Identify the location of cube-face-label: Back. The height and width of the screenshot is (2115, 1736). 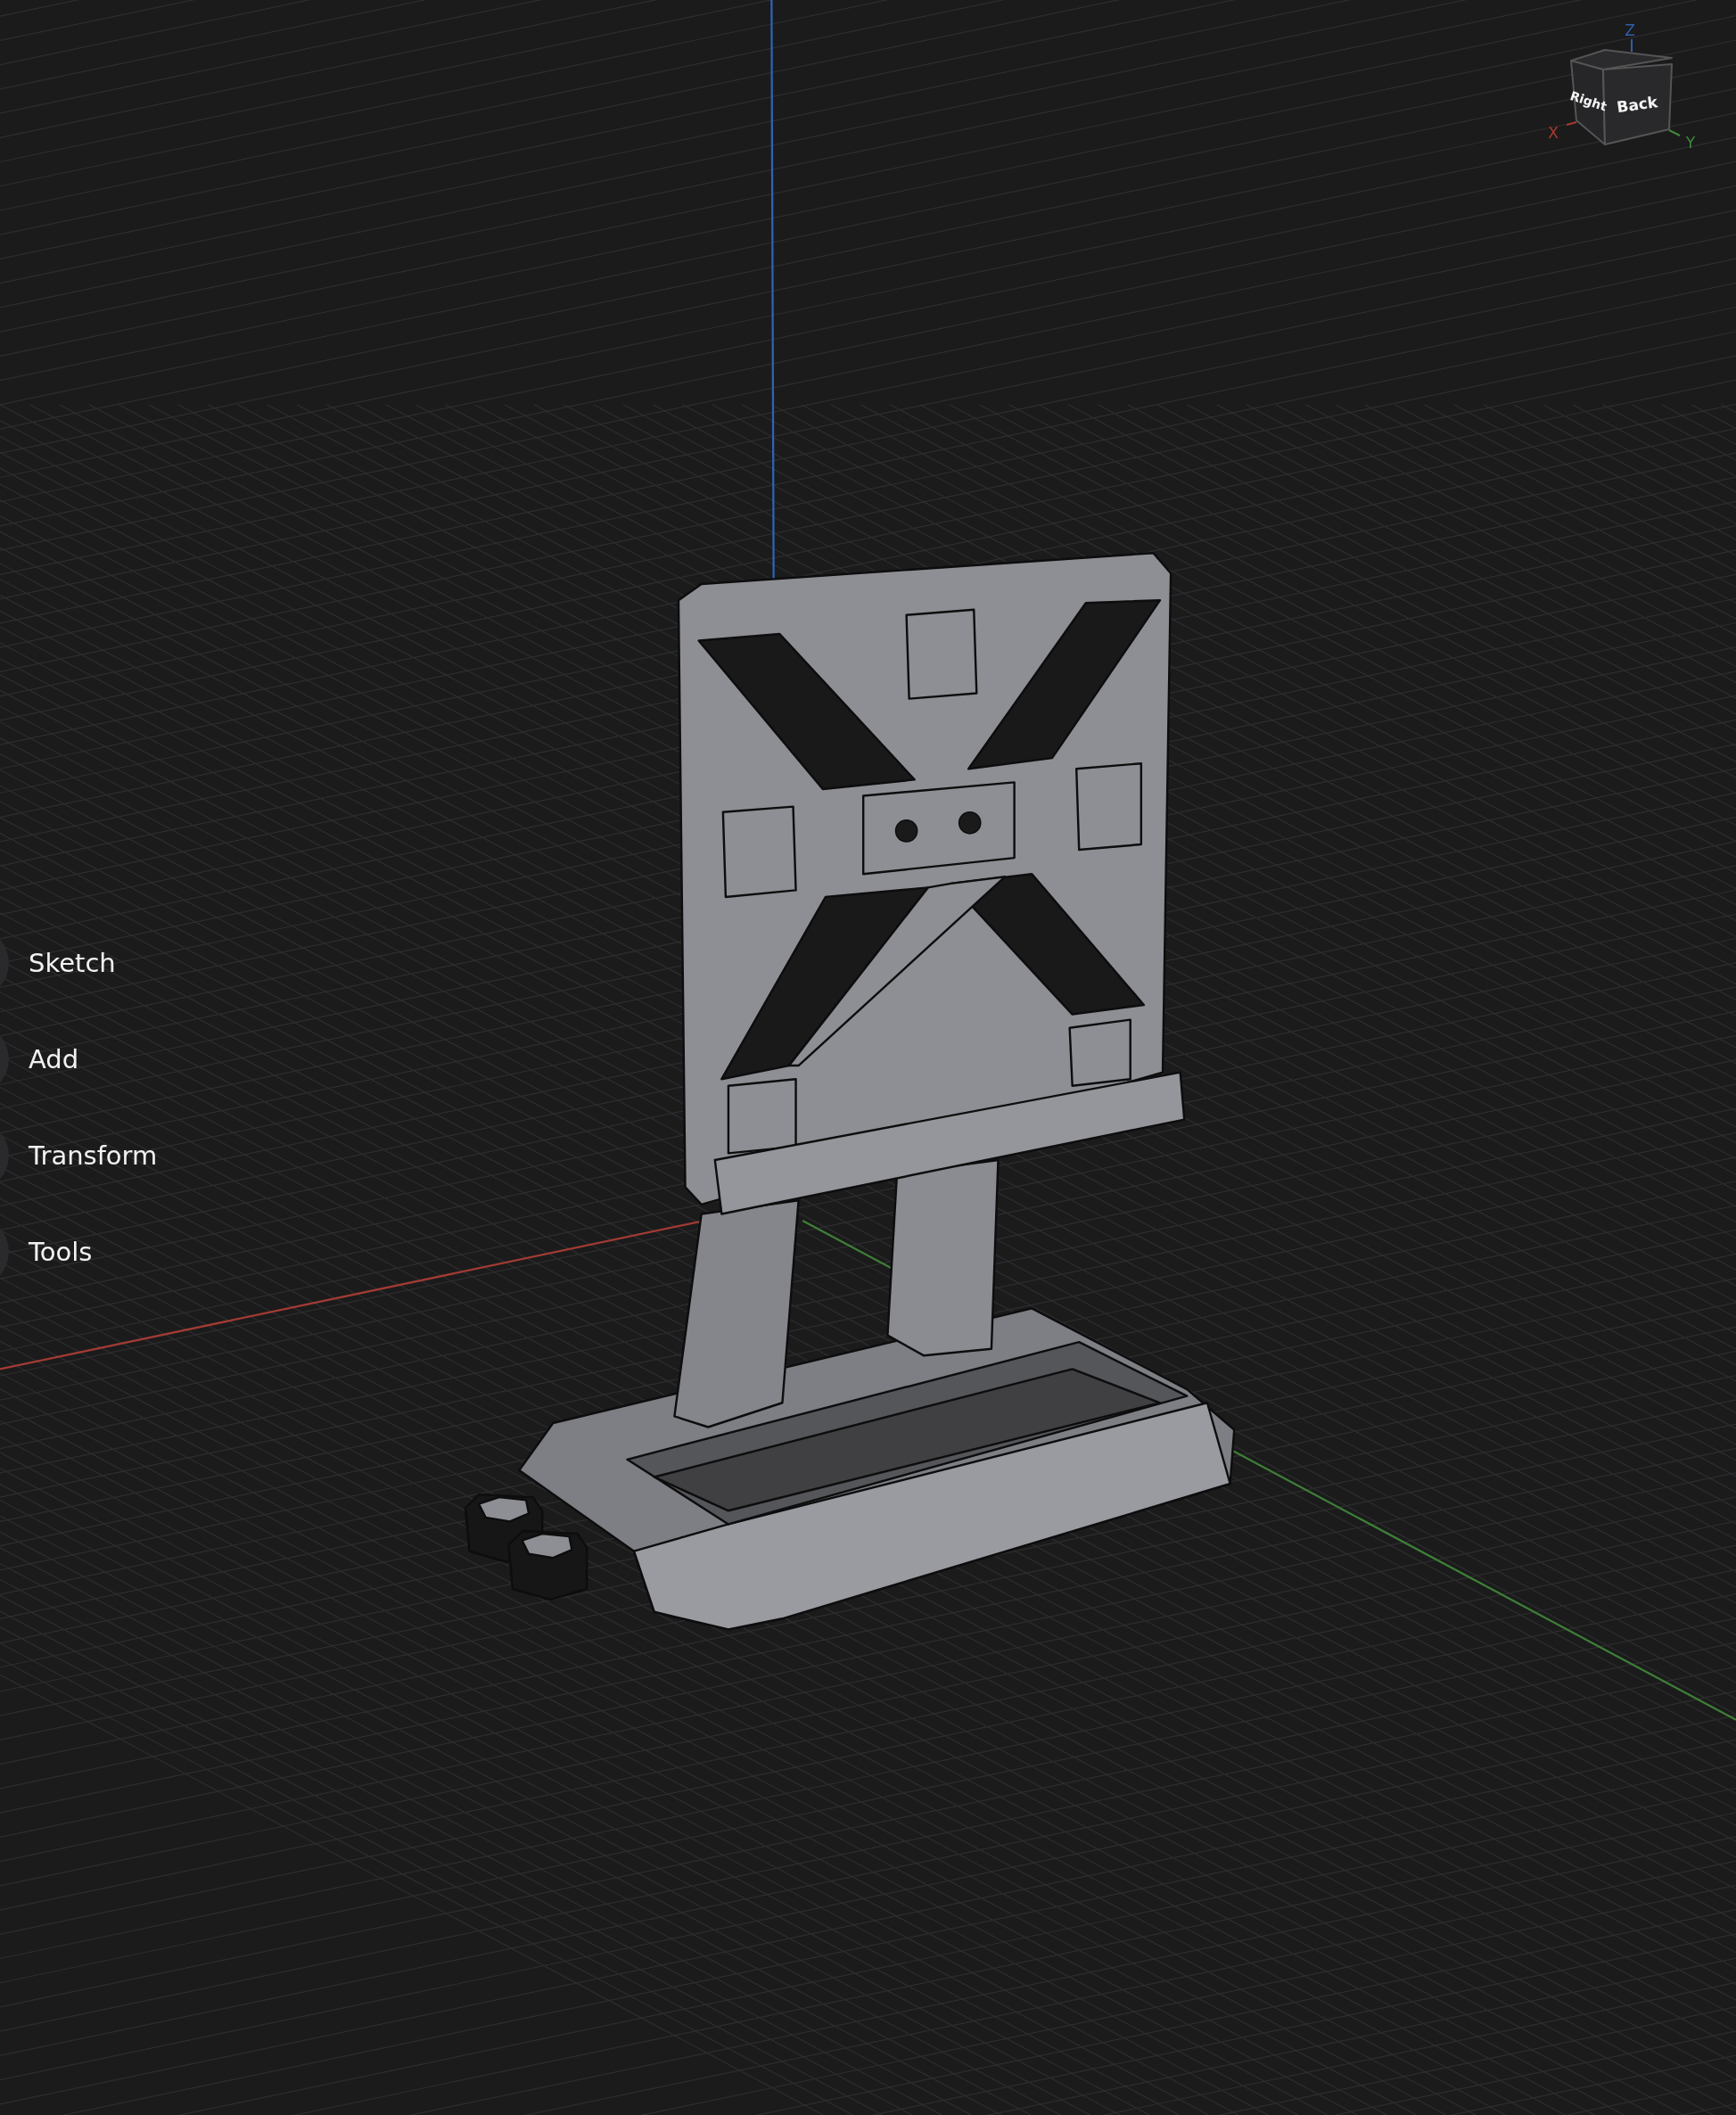
(1638, 104).